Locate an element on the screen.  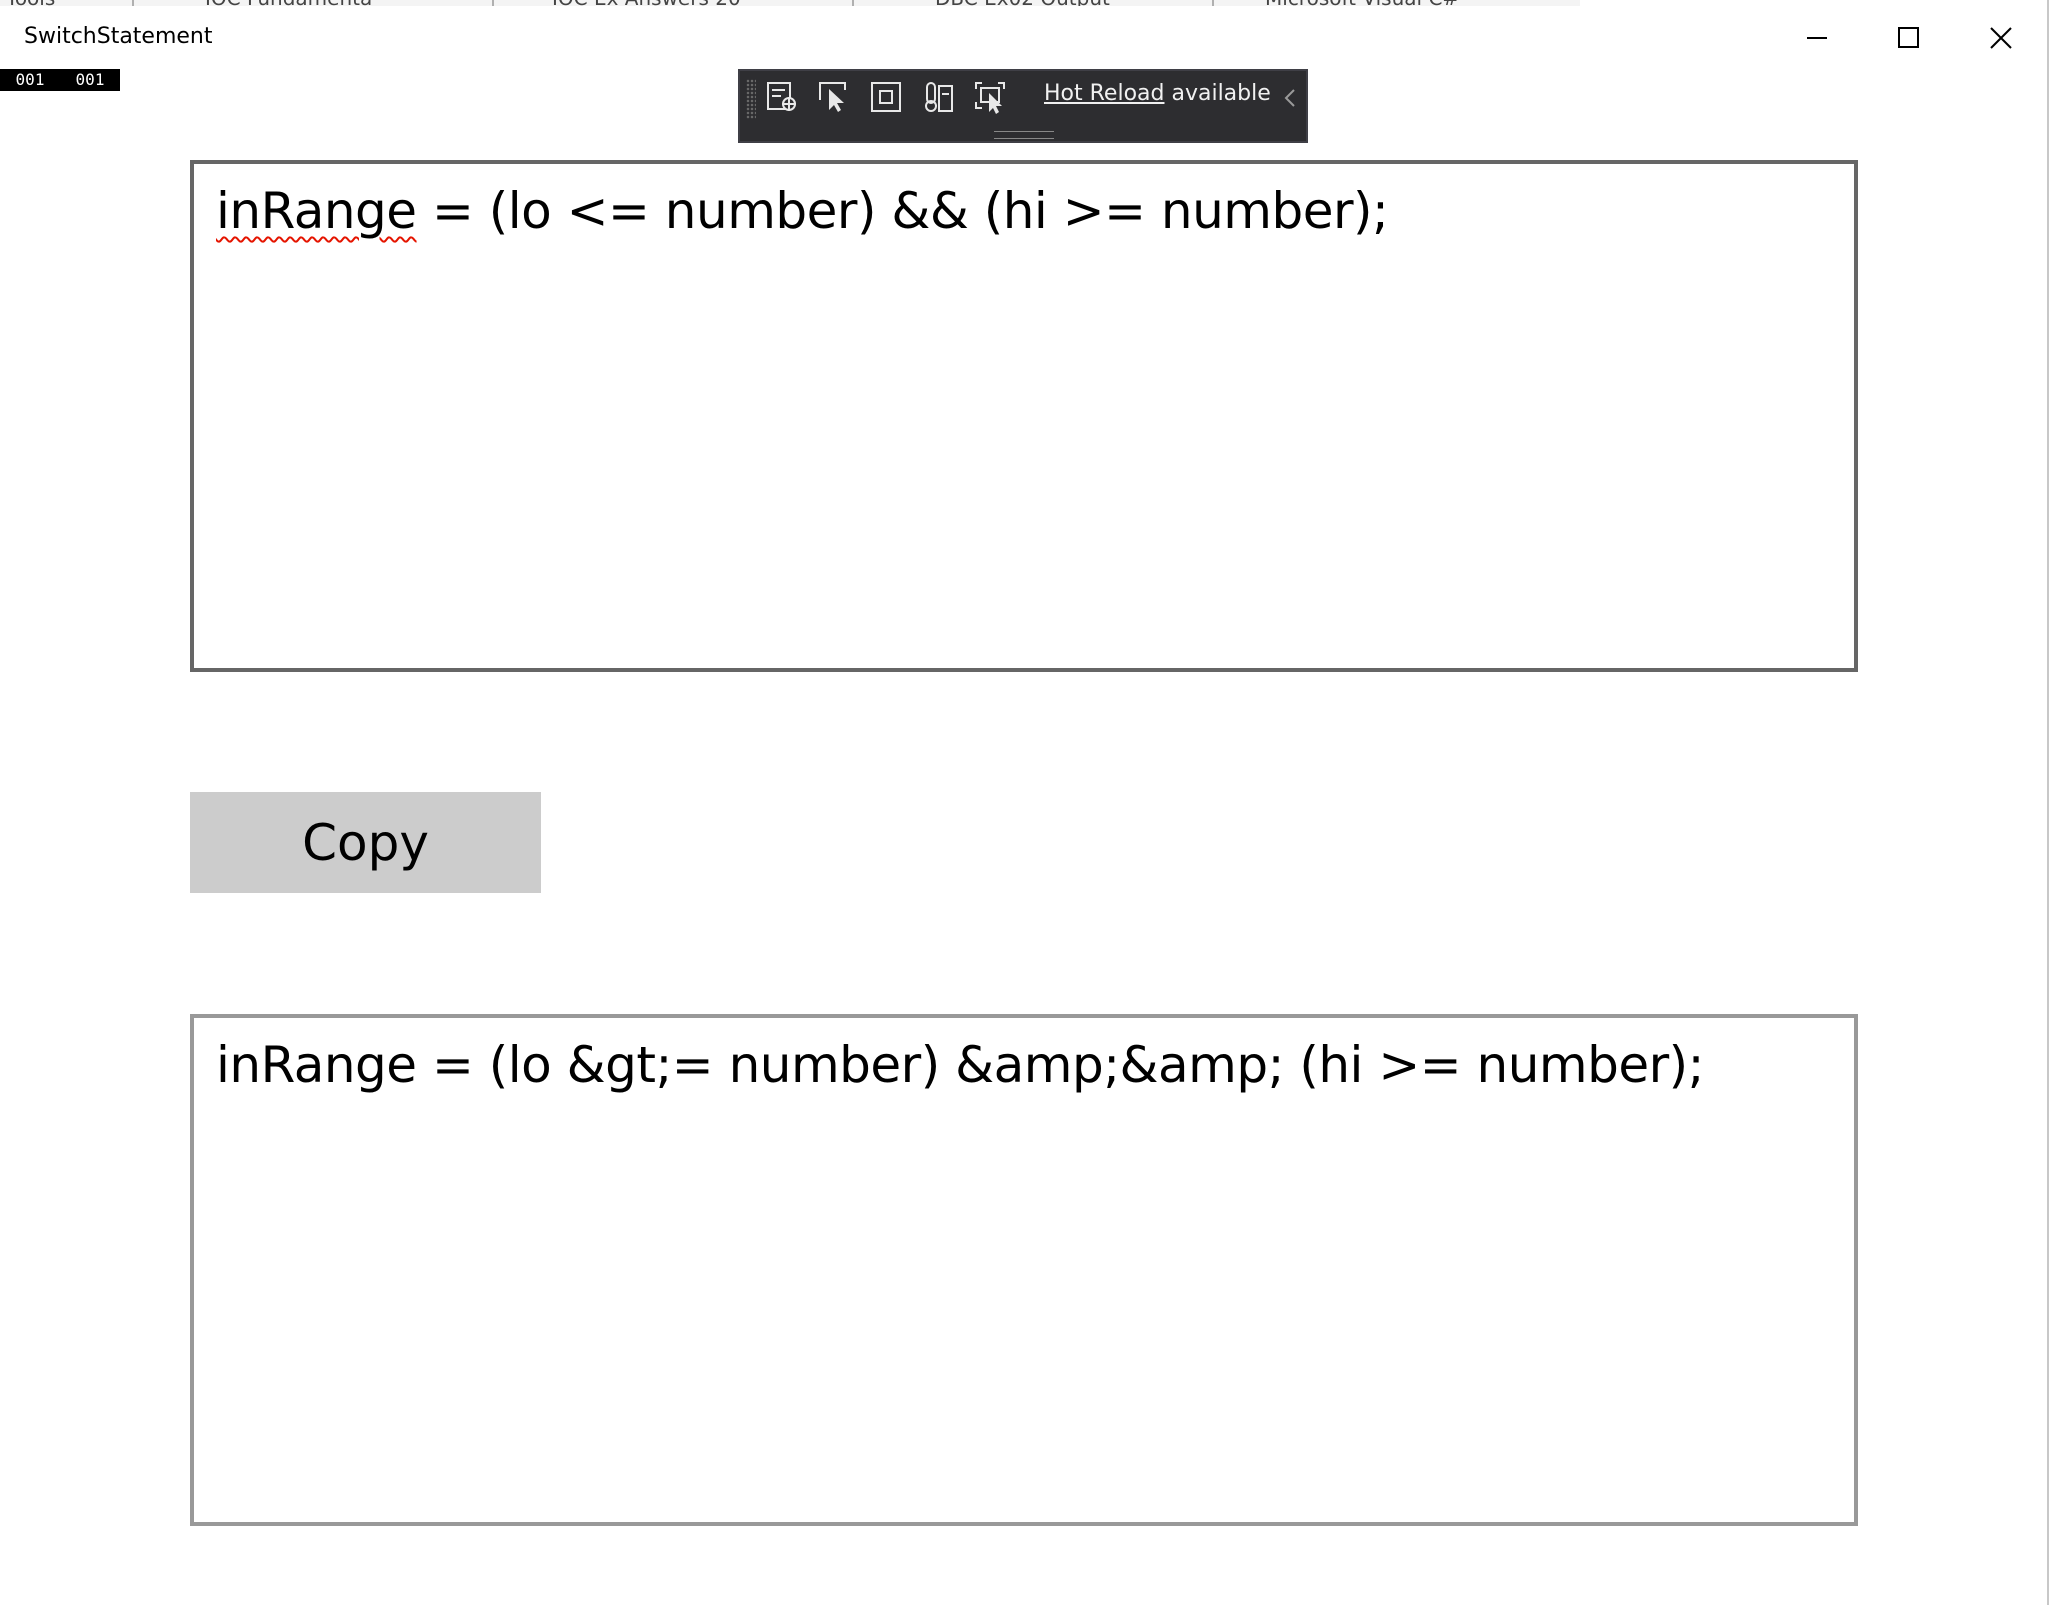
misspelled-word: inRange is located at coordinates (316, 211).